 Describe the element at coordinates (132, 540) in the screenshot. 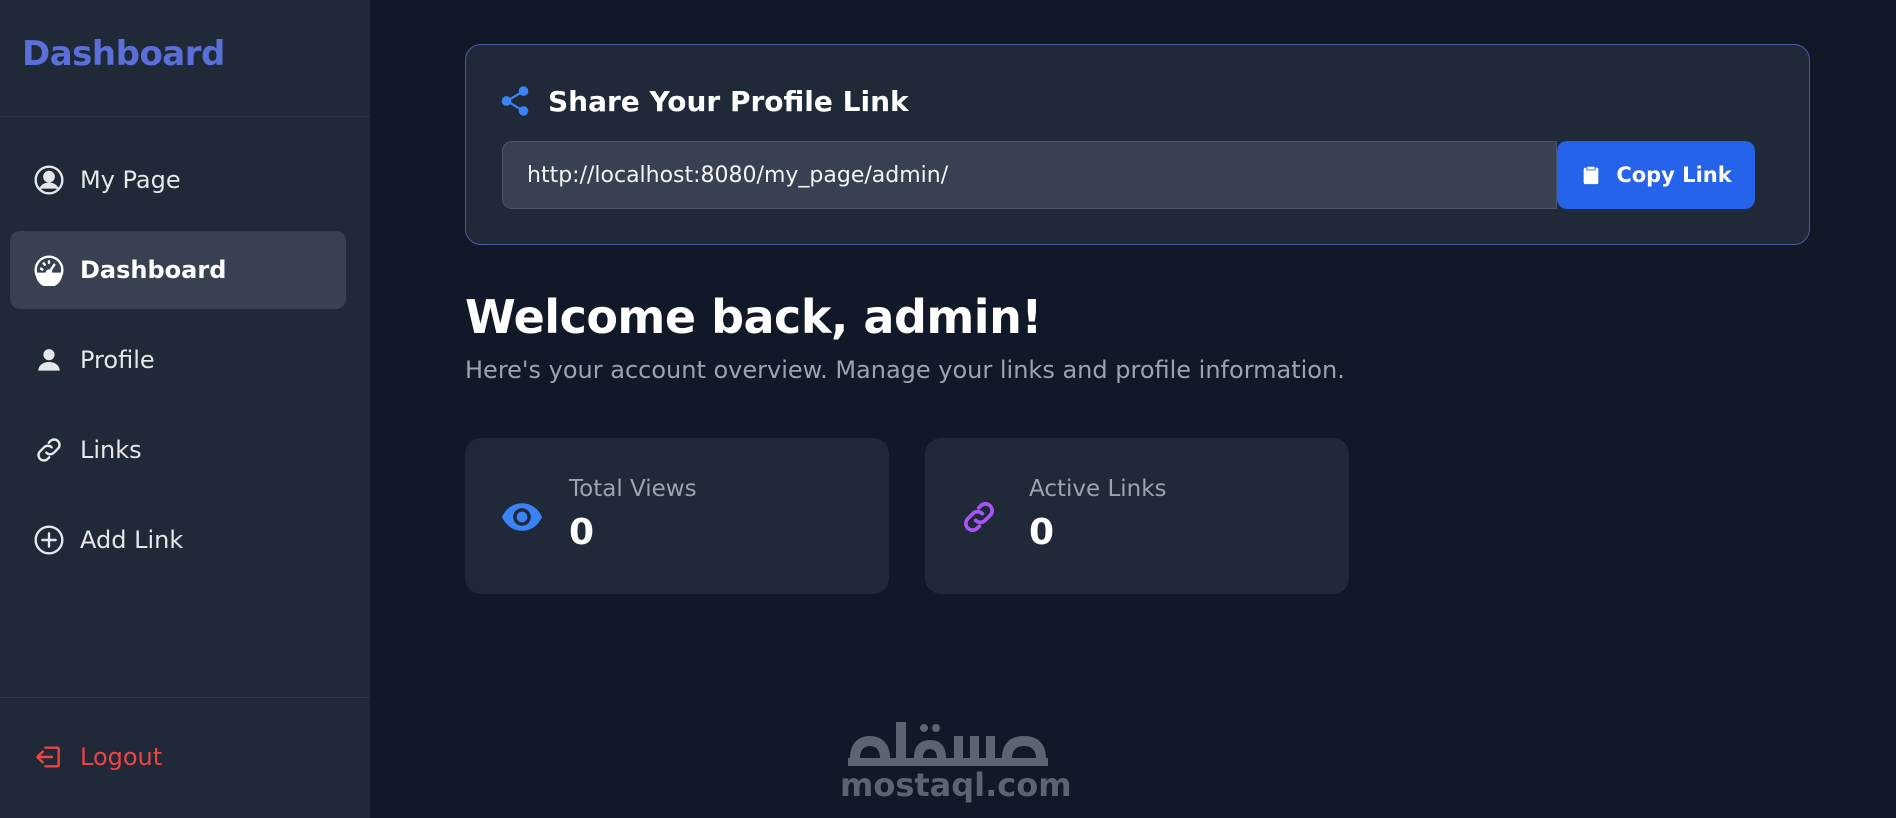

I see `sidebar-item-label: Add Link` at that location.